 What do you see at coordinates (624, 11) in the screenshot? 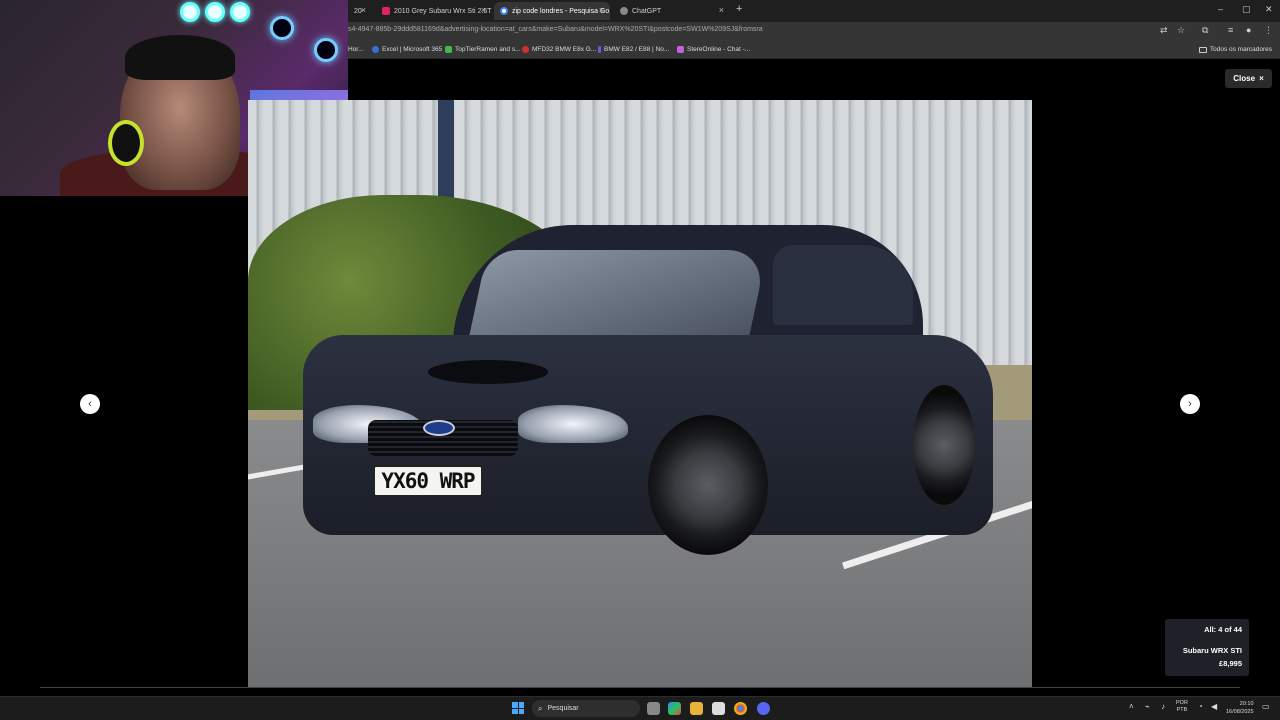
I see `chatgpt-icon` at bounding box center [624, 11].